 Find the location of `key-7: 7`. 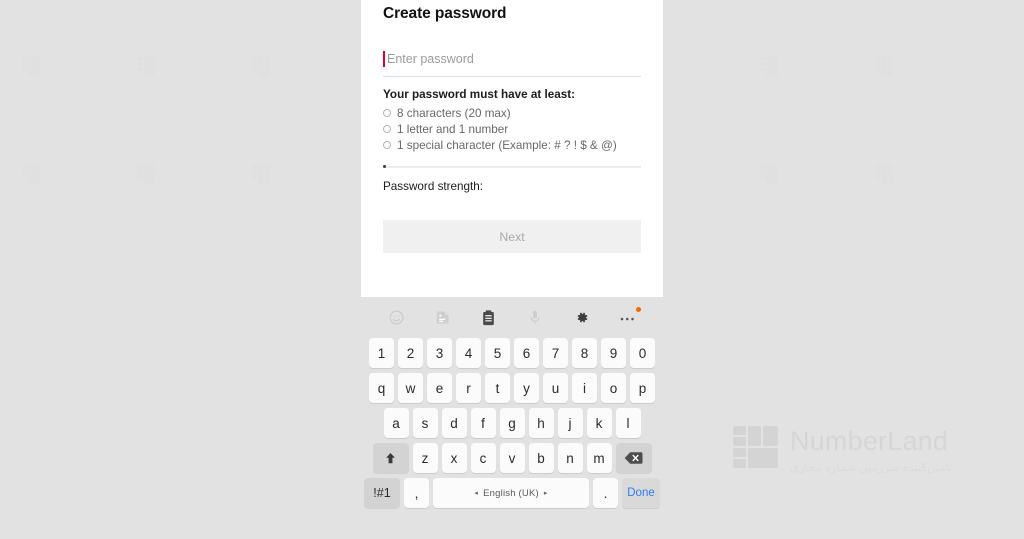

key-7: 7 is located at coordinates (555, 353).